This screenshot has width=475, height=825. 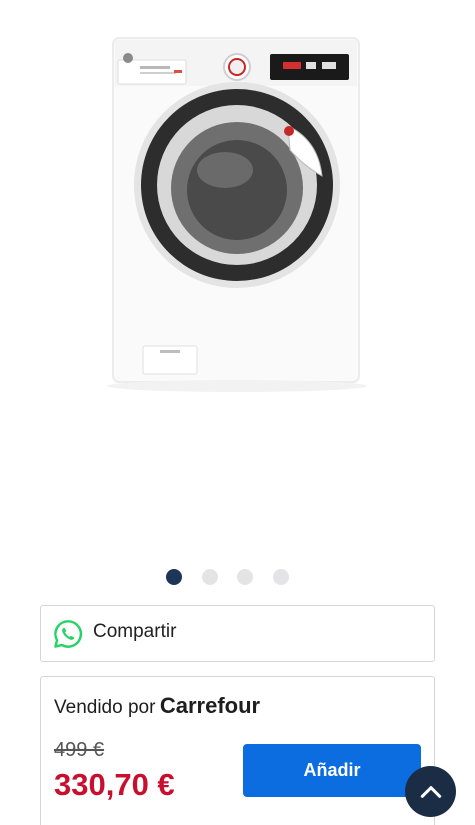 I want to click on gallery-pagination, so click(x=237, y=577).